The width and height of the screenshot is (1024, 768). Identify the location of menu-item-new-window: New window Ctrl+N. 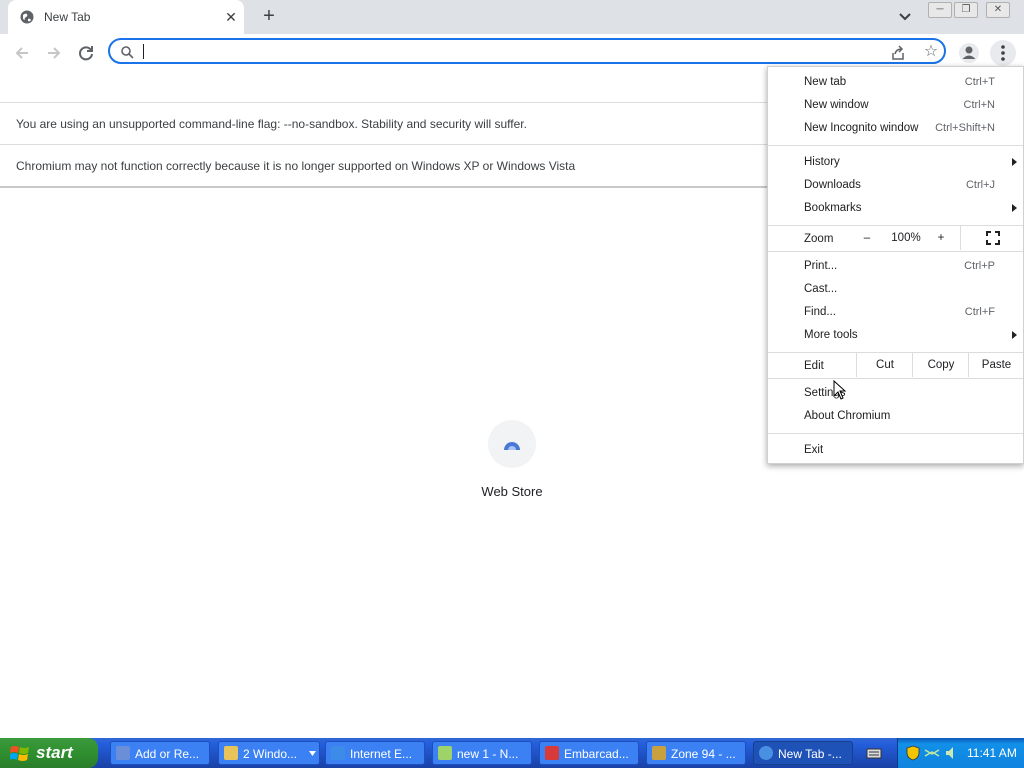
(895, 106).